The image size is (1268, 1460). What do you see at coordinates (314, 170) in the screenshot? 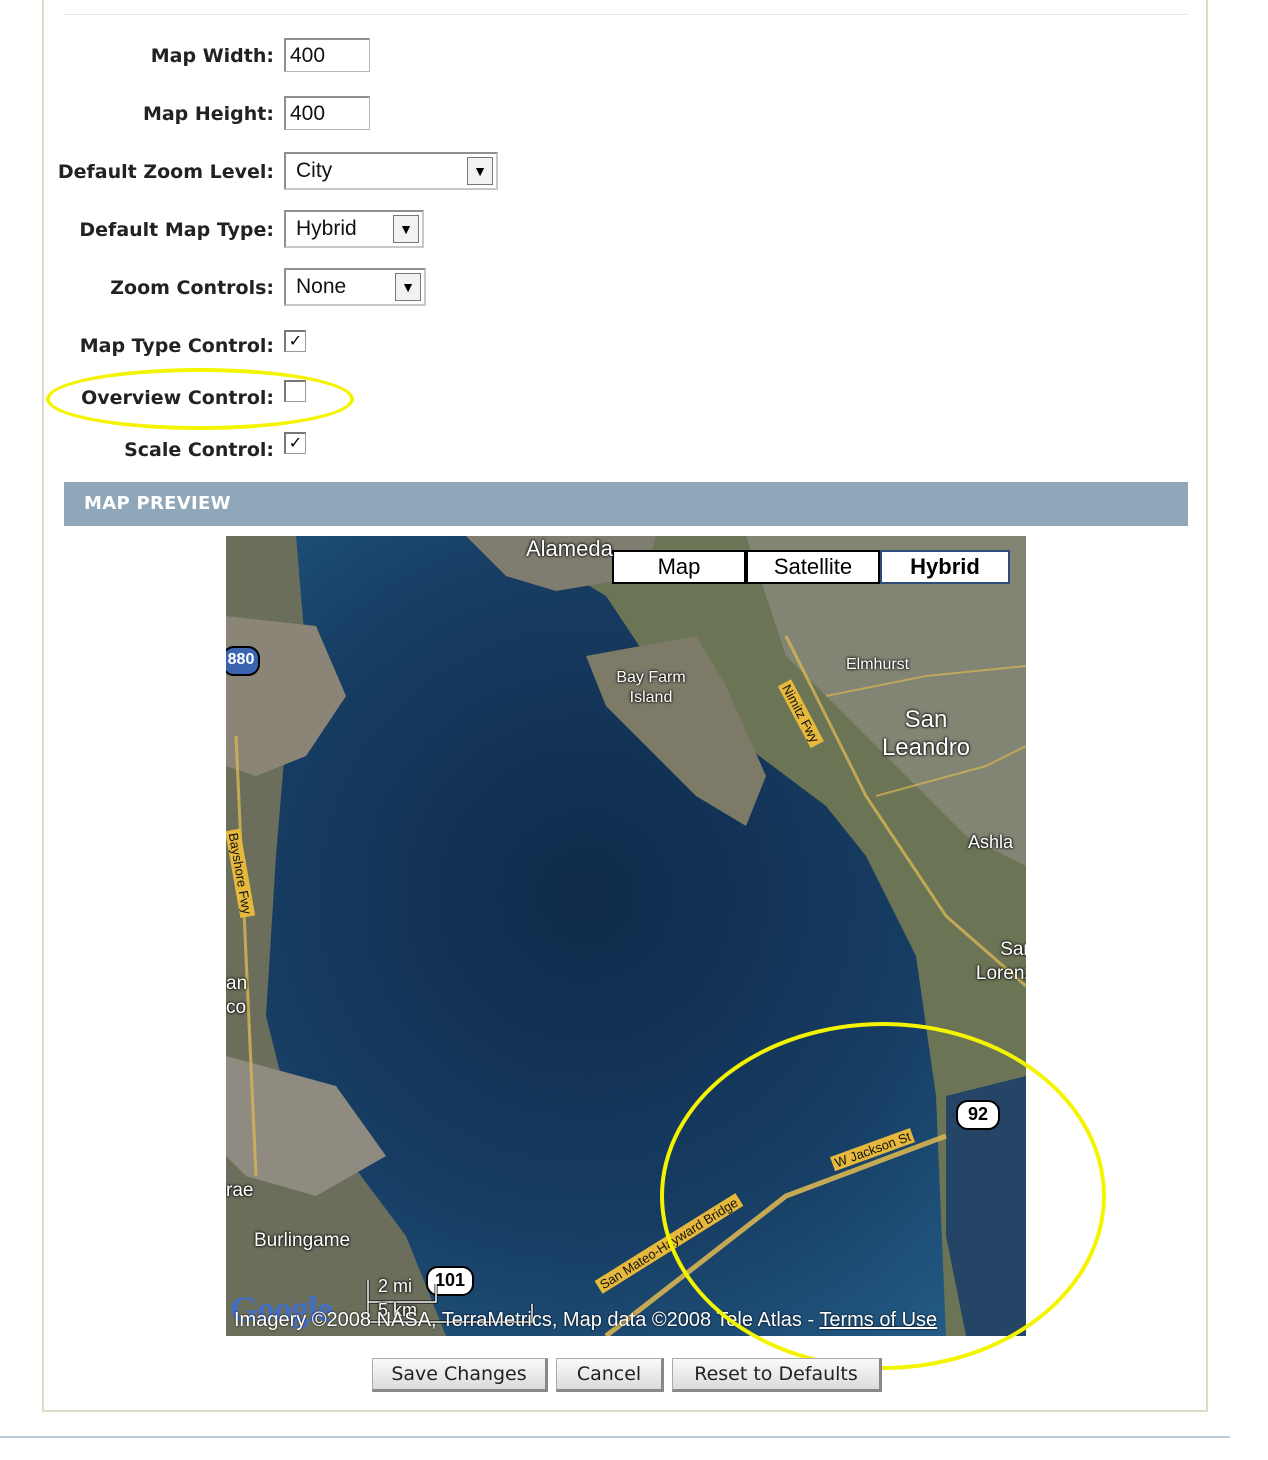
I see `default-zoom-value: City` at bounding box center [314, 170].